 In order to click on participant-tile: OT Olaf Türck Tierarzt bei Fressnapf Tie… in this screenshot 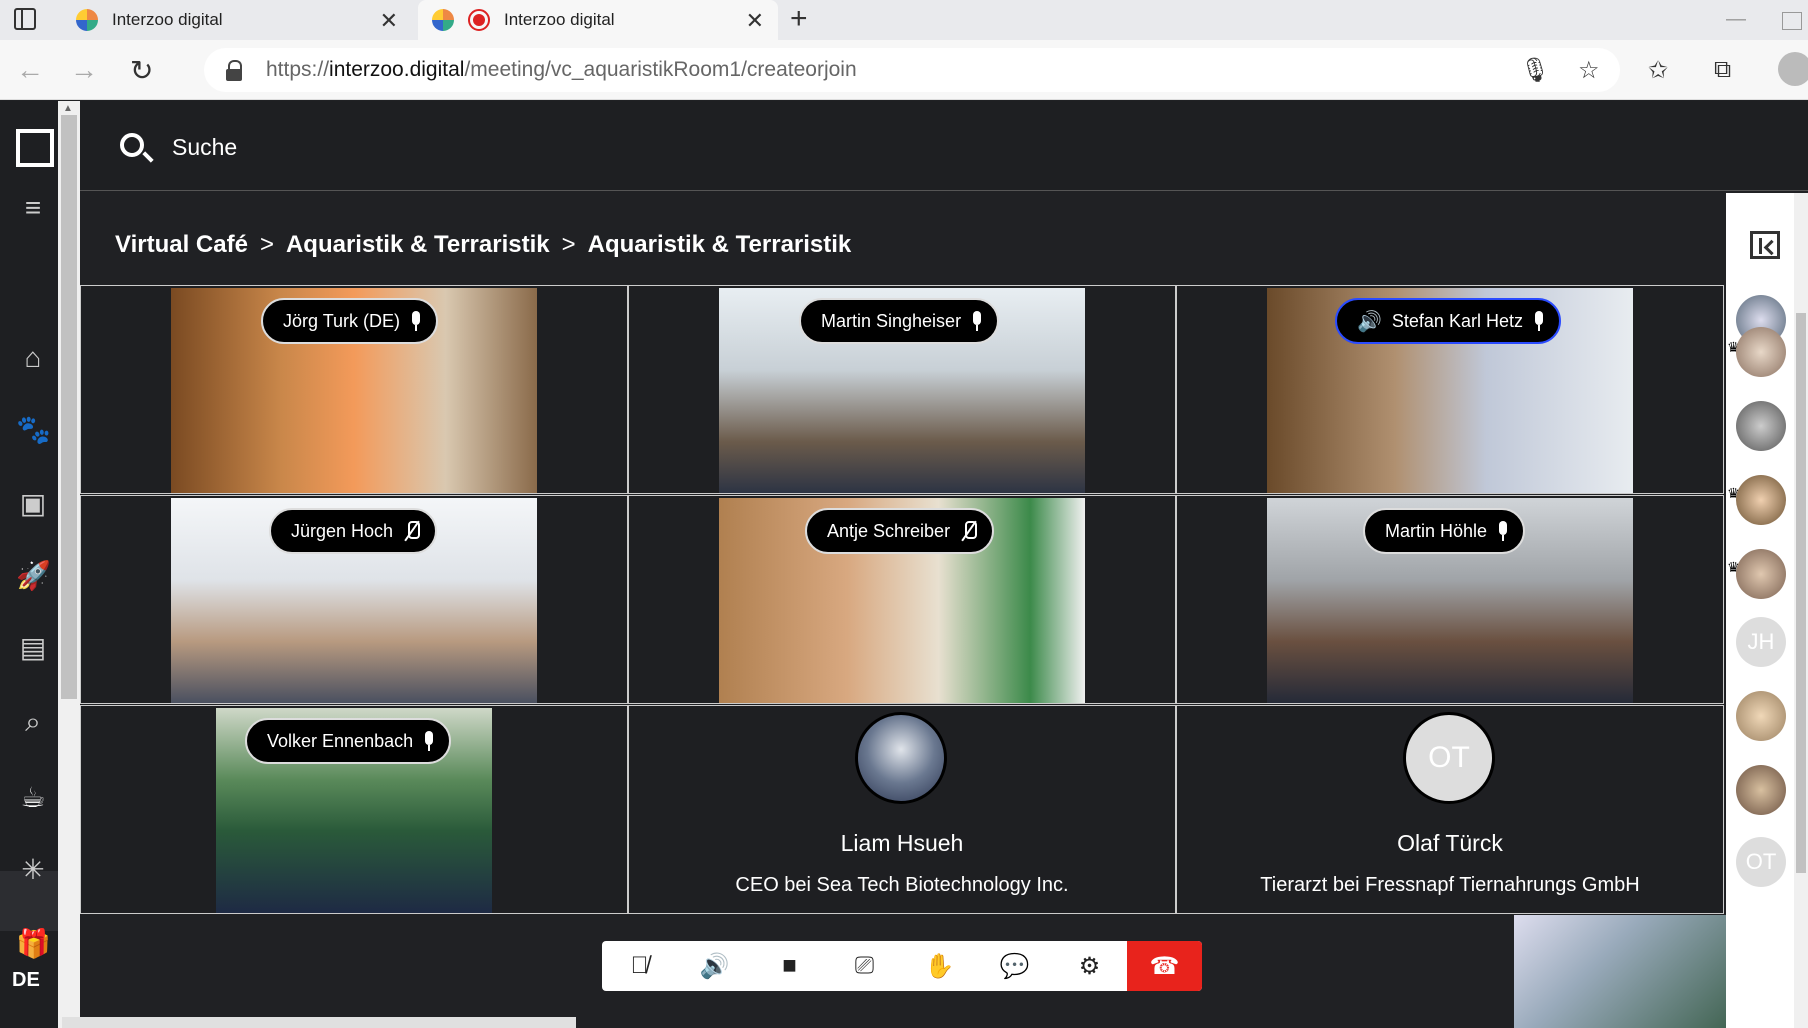, I will do `click(1450, 809)`.